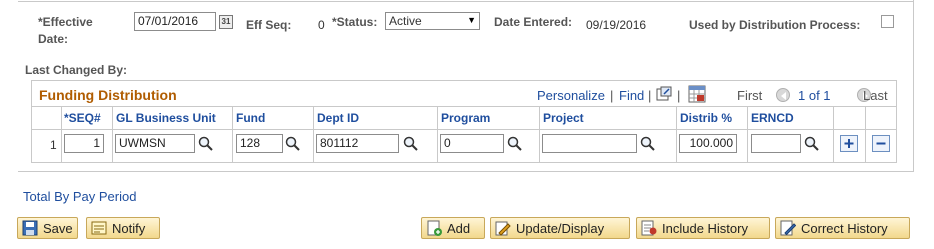 Image resolution: width=934 pixels, height=249 pixels. What do you see at coordinates (250, 118) in the screenshot?
I see `col-header-fund: Fund` at bounding box center [250, 118].